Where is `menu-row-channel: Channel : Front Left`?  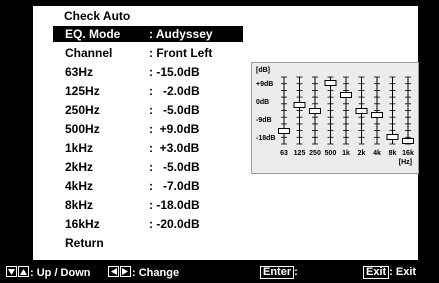
menu-row-channel: Channel : Front Left is located at coordinates (138, 53).